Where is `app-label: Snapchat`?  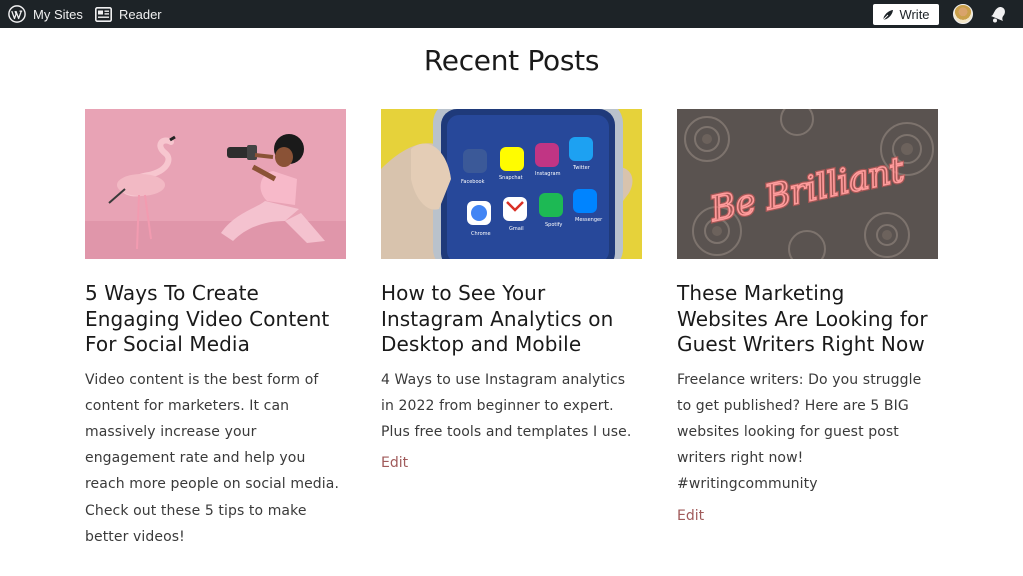
app-label: Snapchat is located at coordinates (511, 178).